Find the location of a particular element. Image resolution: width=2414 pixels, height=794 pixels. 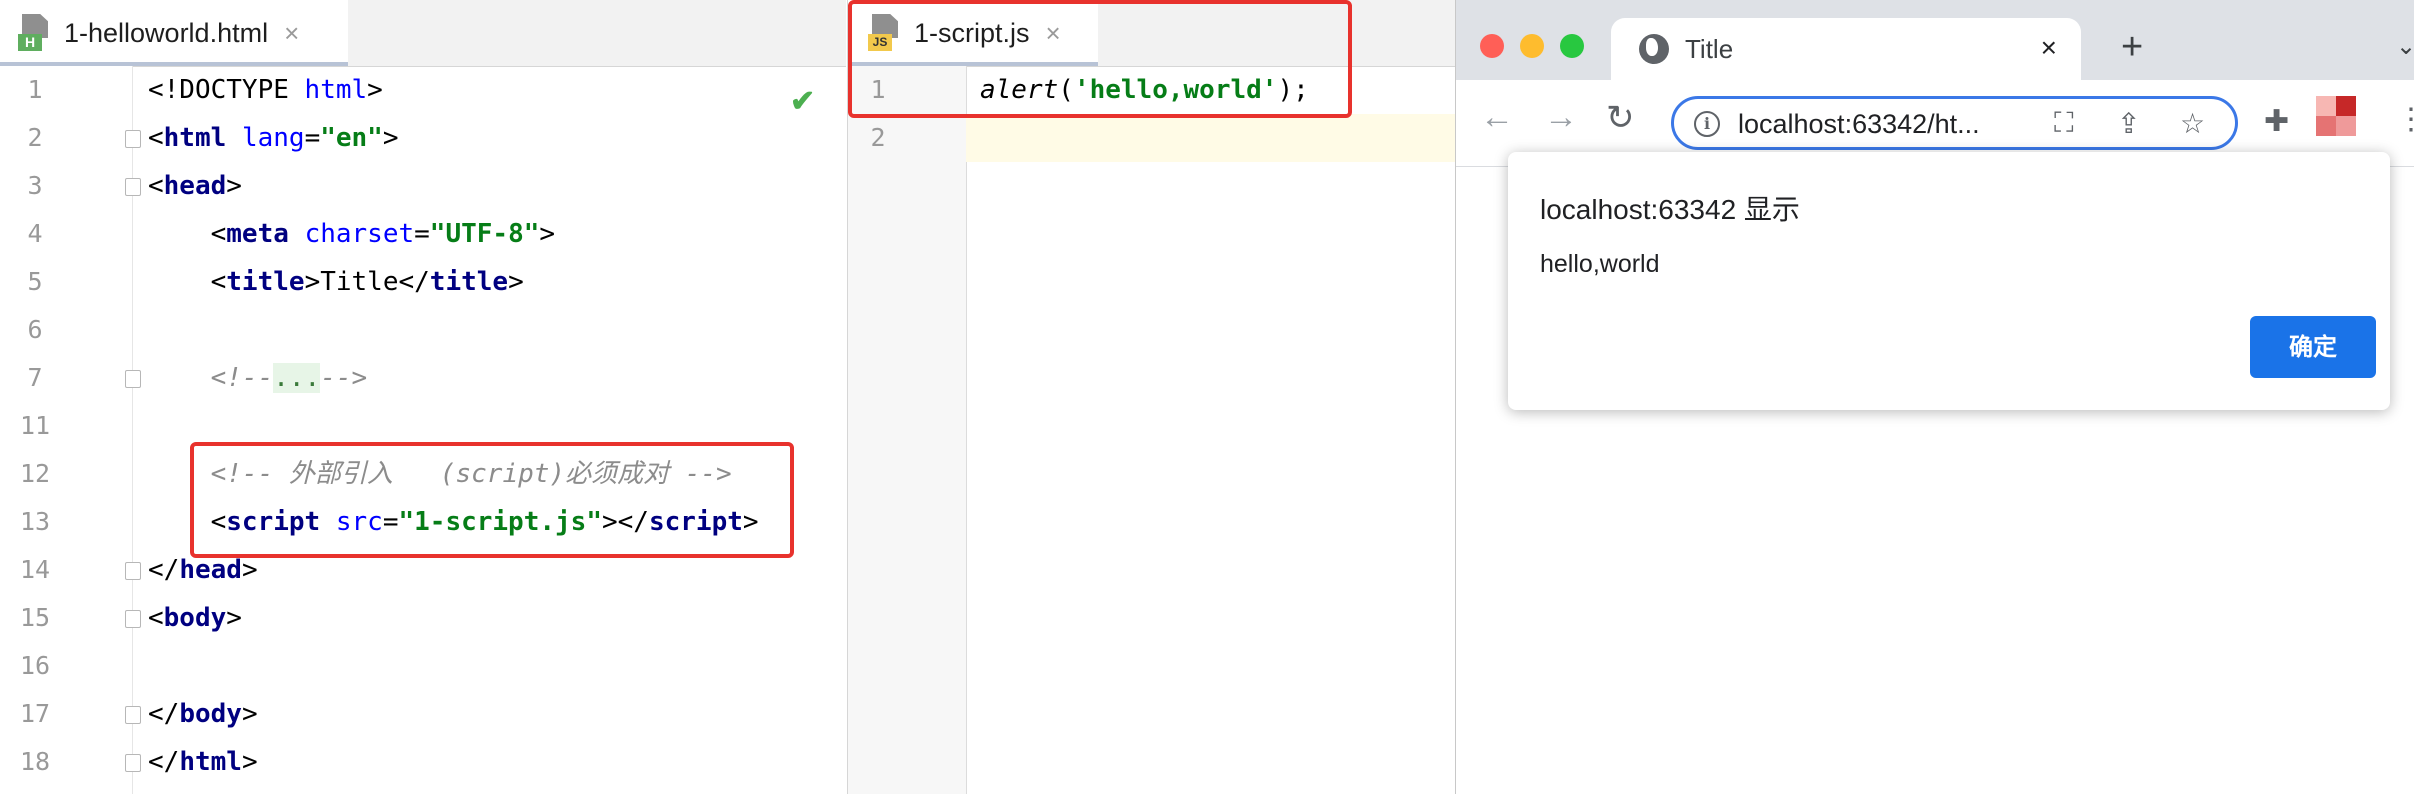

code-token: <!-- is located at coordinates (211, 378).